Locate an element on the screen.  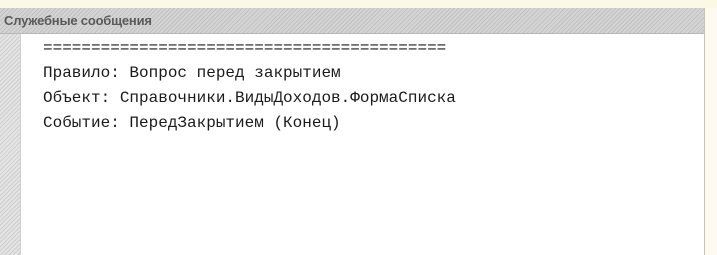
panel-title: Служебные сообщения is located at coordinates (78, 20).